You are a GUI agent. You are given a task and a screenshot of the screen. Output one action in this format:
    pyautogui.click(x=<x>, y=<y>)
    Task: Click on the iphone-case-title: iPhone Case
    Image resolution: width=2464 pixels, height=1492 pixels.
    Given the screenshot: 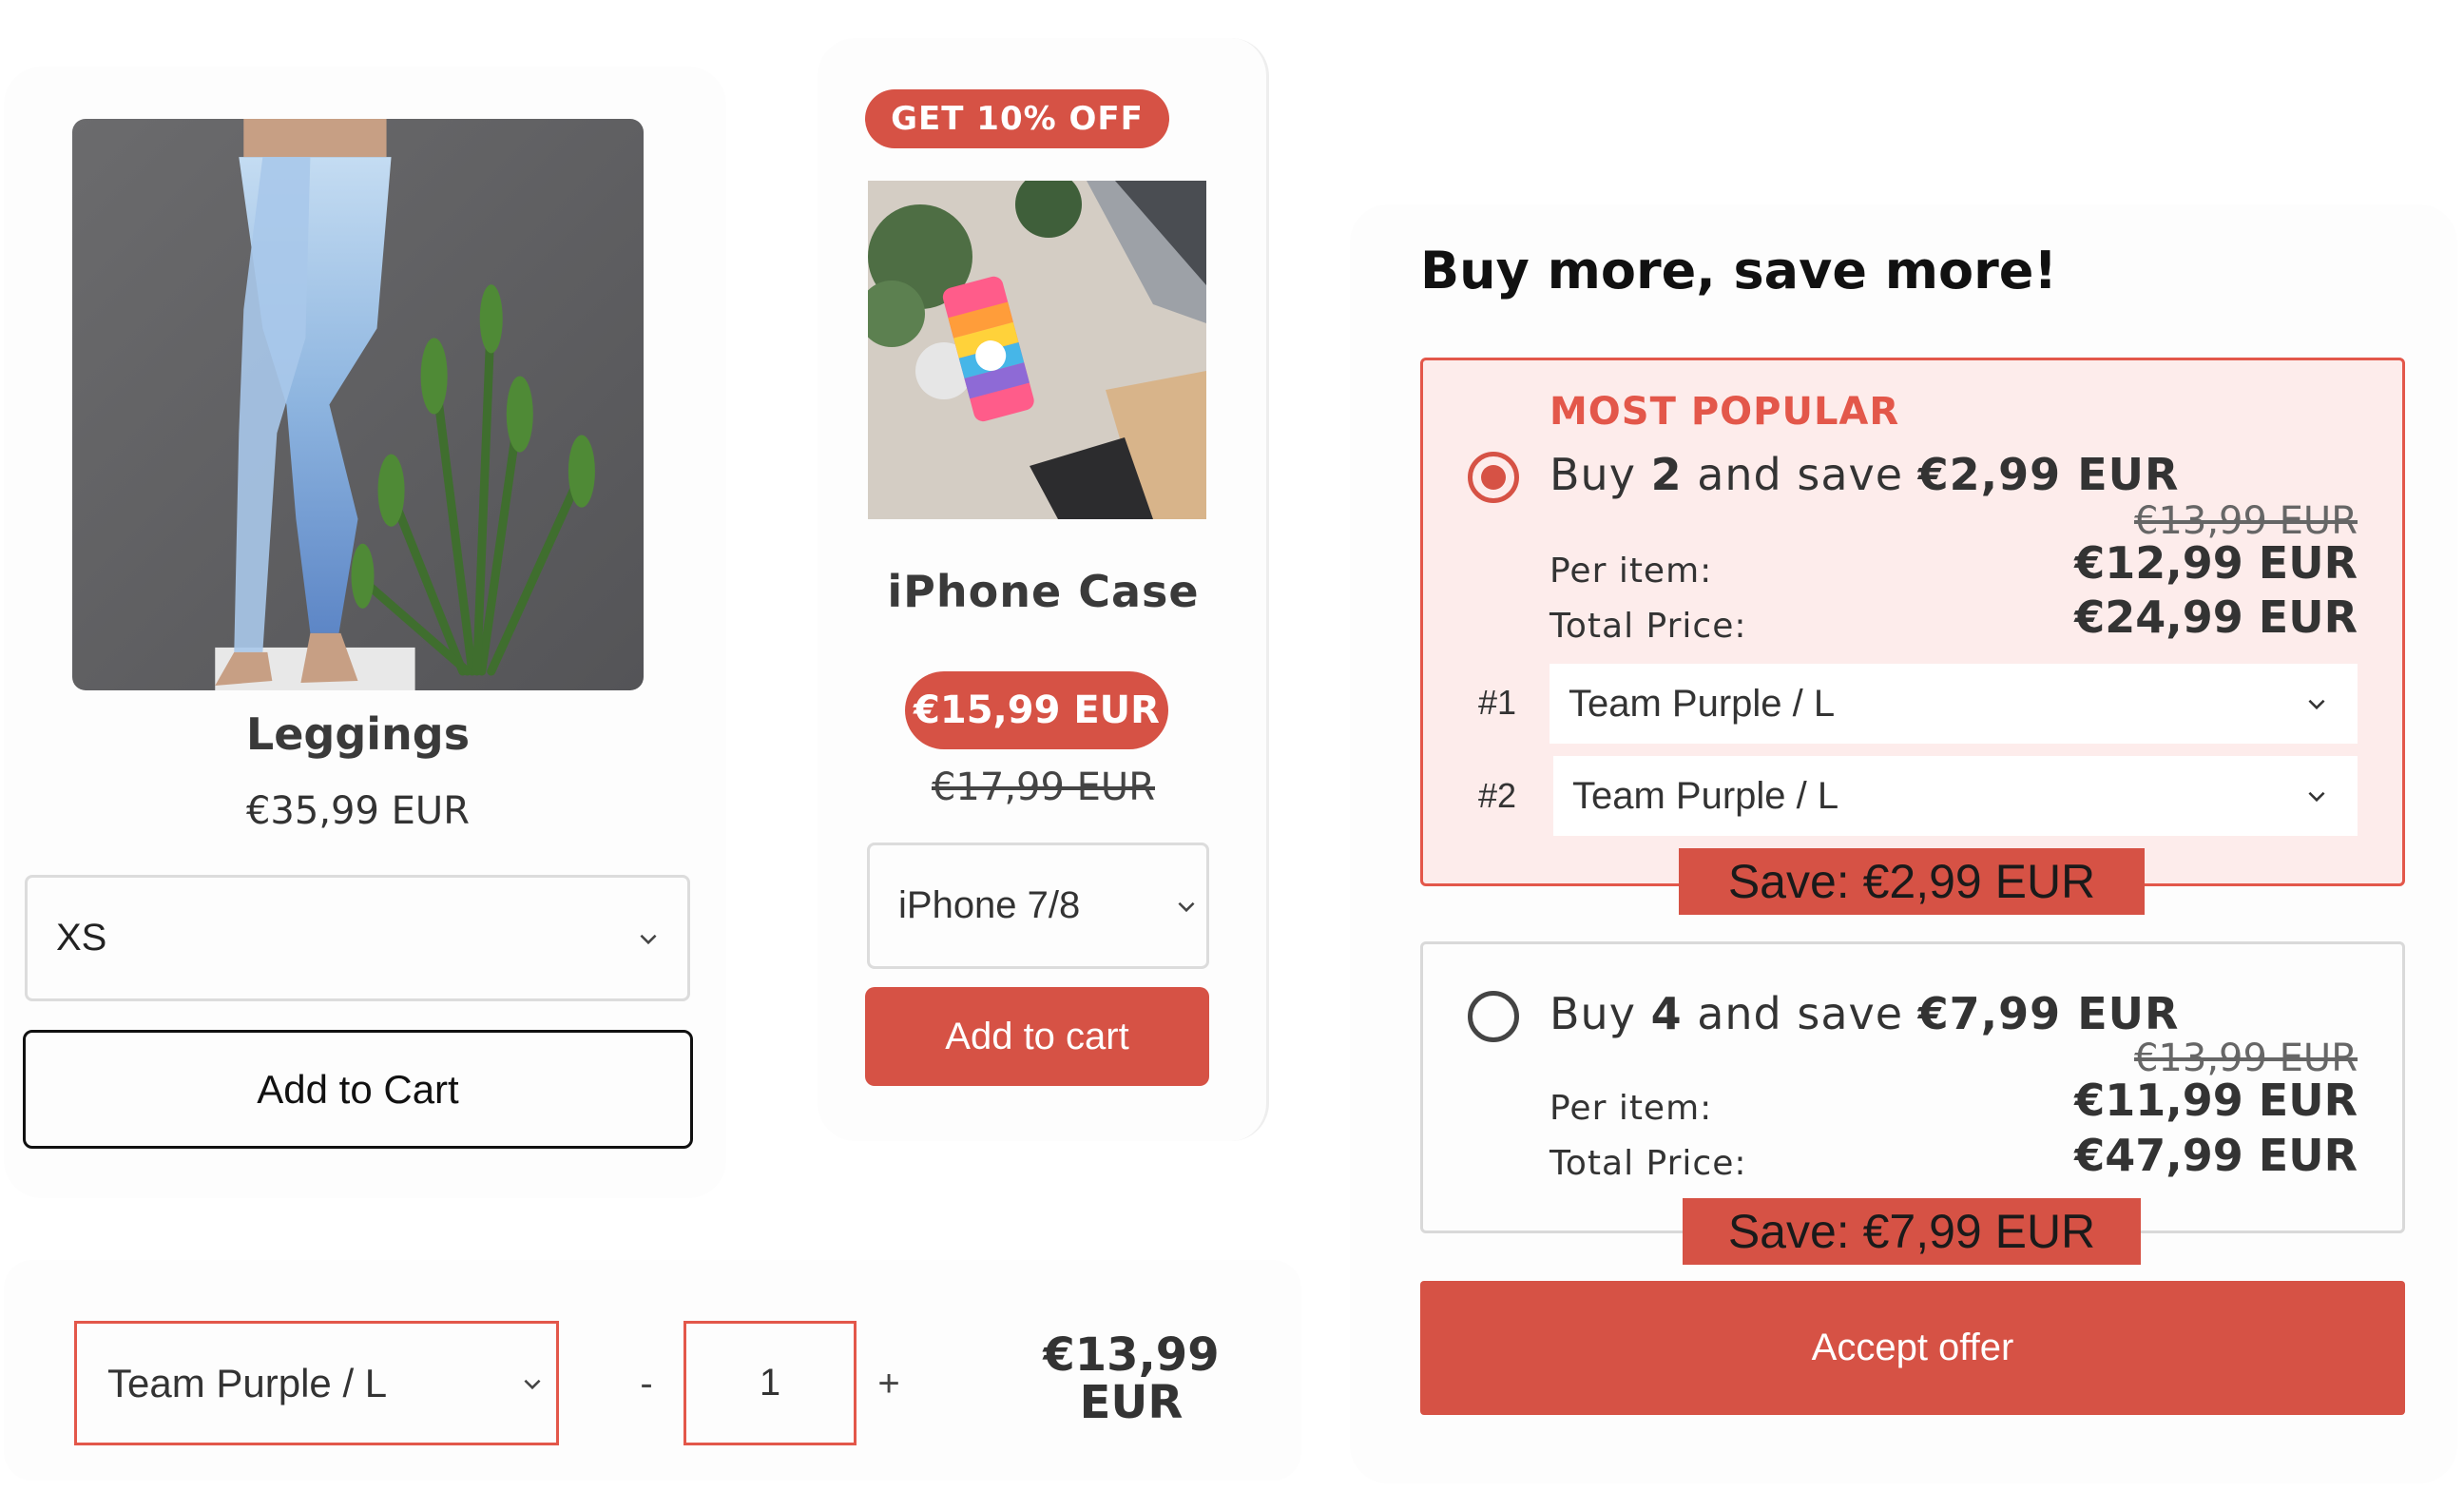 What is the action you would take?
    pyautogui.click(x=1043, y=591)
    